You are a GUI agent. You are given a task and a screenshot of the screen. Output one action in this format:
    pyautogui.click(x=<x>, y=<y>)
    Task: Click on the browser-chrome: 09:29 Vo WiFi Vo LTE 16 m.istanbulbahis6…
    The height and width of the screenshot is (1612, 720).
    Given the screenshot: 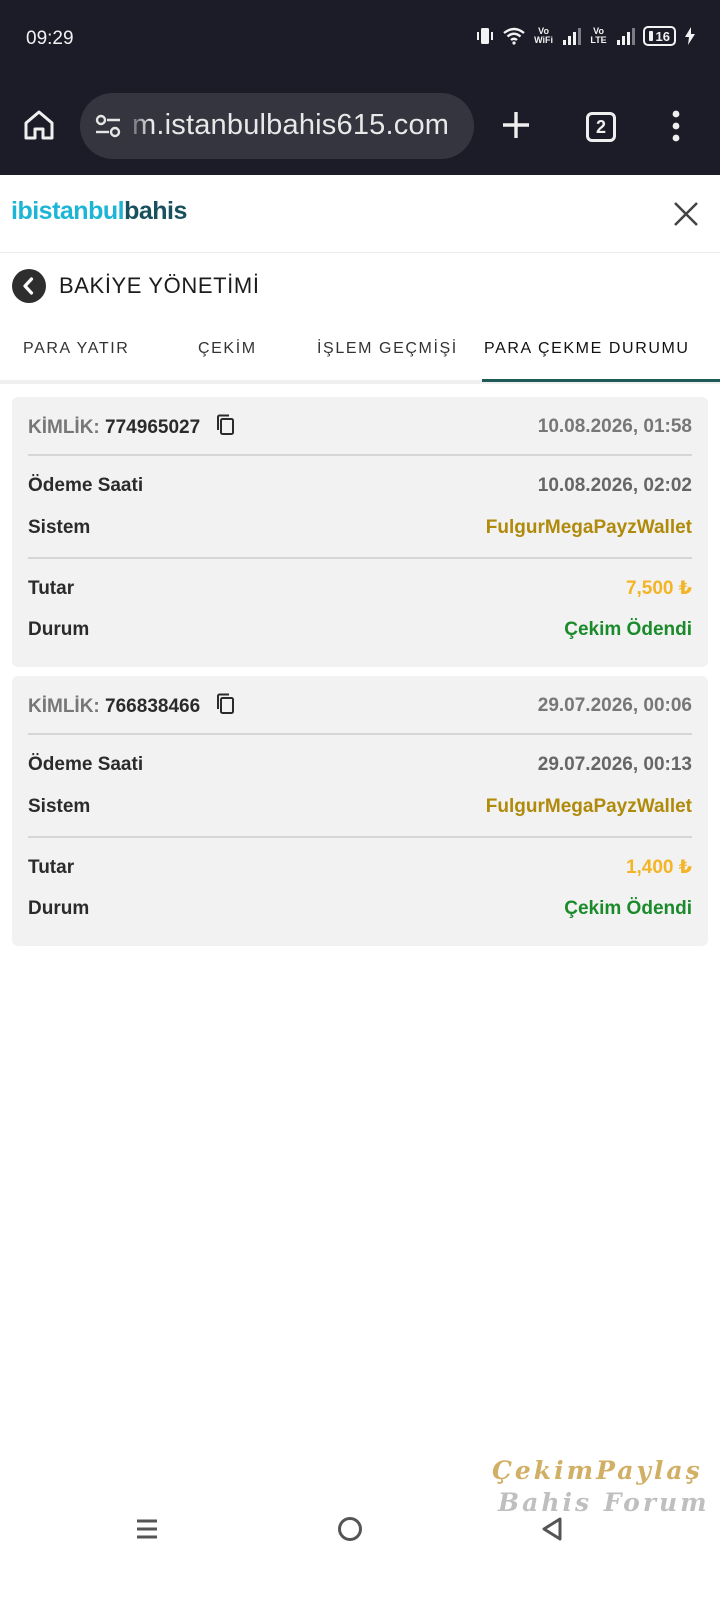 What is the action you would take?
    pyautogui.click(x=360, y=87)
    